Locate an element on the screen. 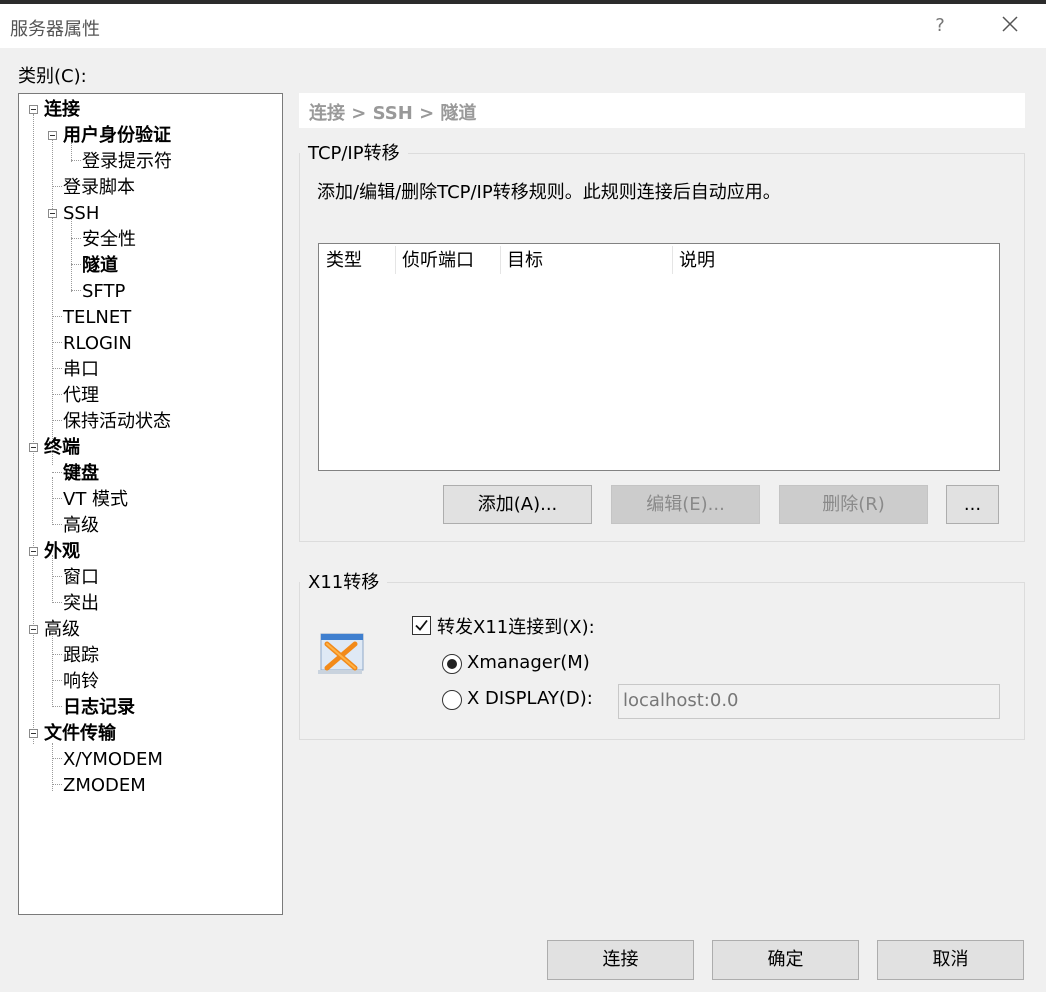 The image size is (1046, 992). tree-item-authentication: 用户身份验证 is located at coordinates (117, 136).